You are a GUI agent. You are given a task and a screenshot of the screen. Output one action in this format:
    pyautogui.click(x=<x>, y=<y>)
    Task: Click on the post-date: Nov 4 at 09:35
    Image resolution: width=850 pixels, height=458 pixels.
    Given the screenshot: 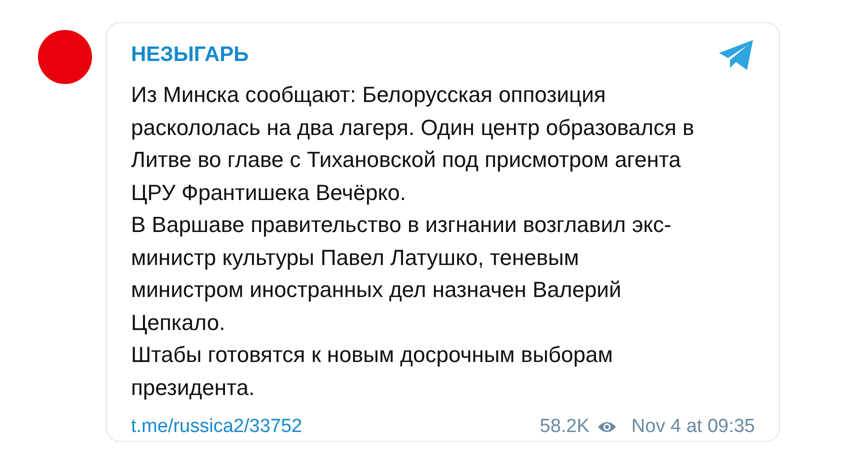 What is the action you would take?
    pyautogui.click(x=693, y=427)
    